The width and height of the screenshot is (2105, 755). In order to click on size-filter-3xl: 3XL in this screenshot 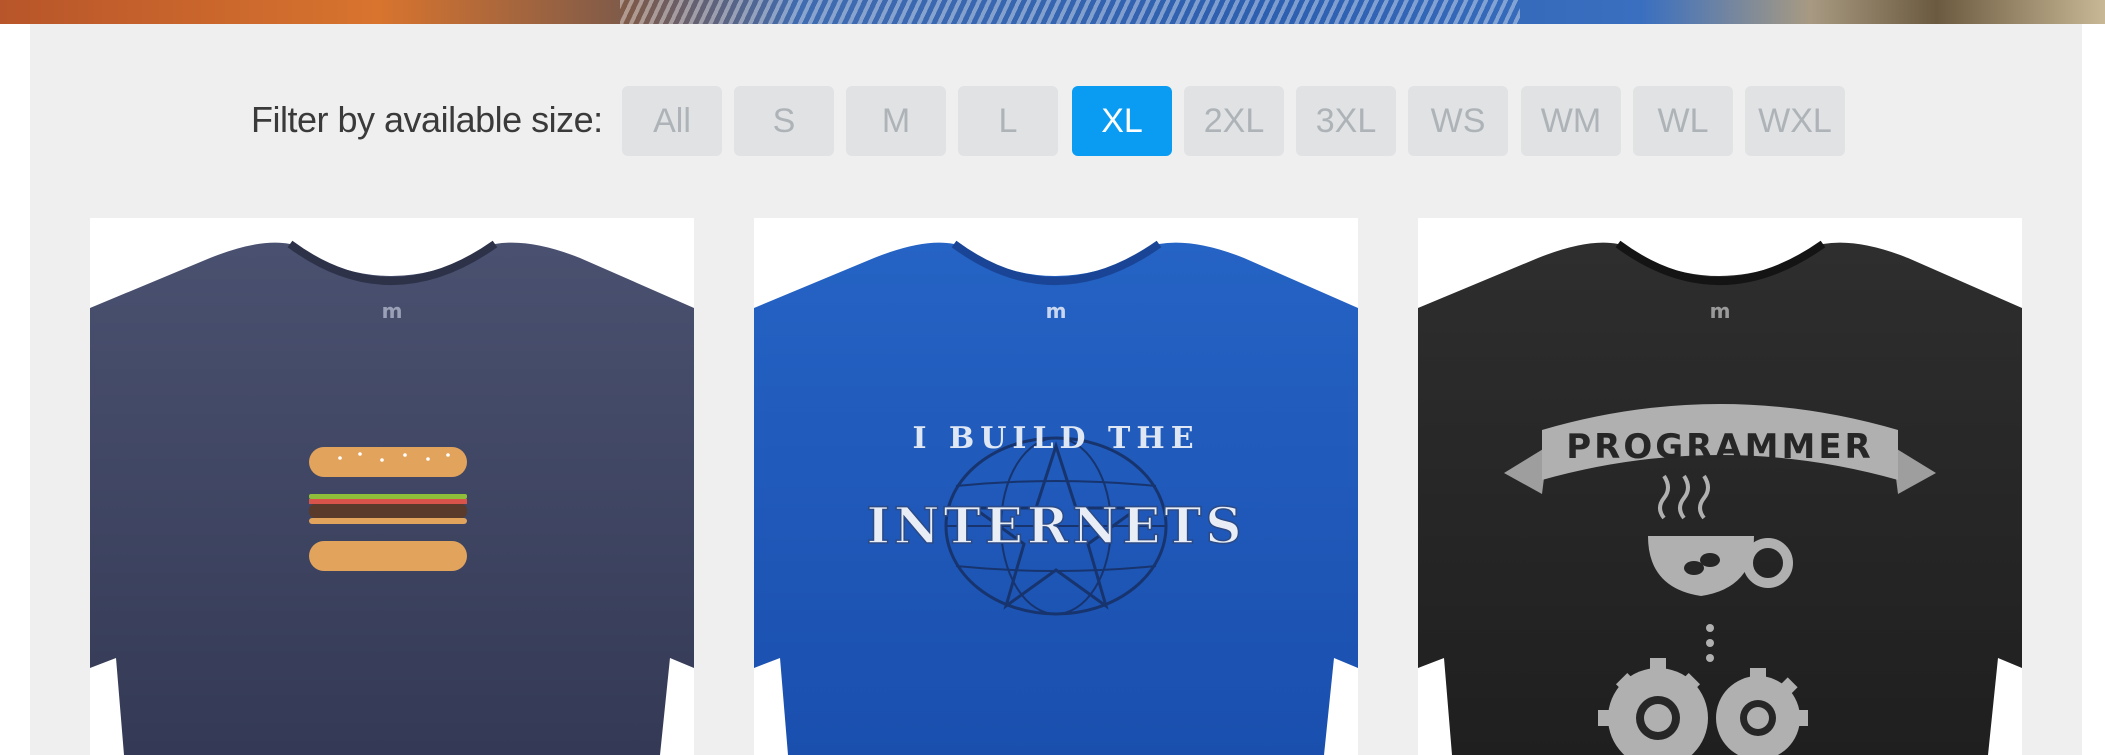, I will do `click(1346, 121)`.